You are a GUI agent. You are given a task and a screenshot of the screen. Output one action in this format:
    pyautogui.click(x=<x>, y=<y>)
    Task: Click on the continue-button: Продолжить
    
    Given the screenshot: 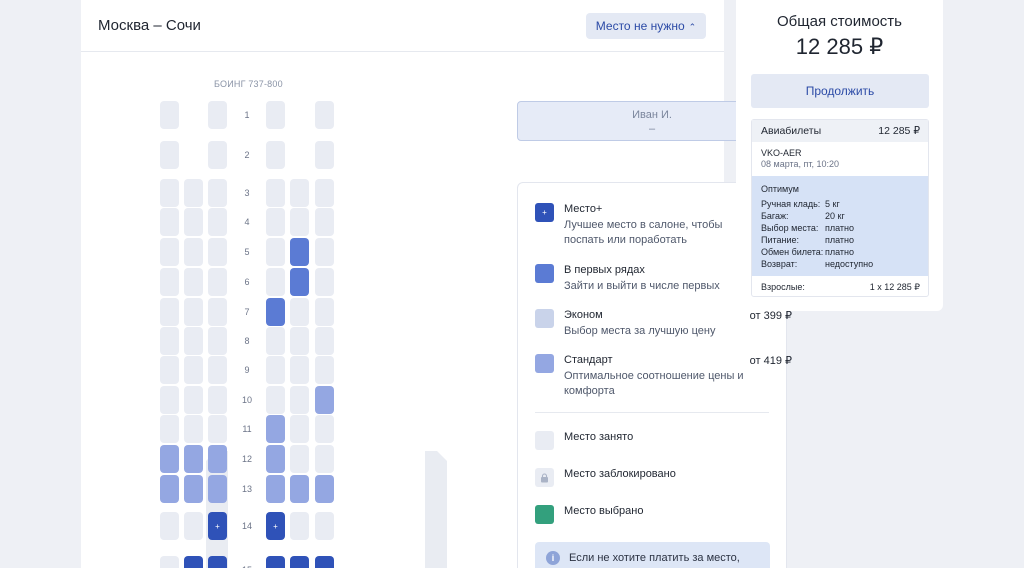 What is the action you would take?
    pyautogui.click(x=840, y=91)
    